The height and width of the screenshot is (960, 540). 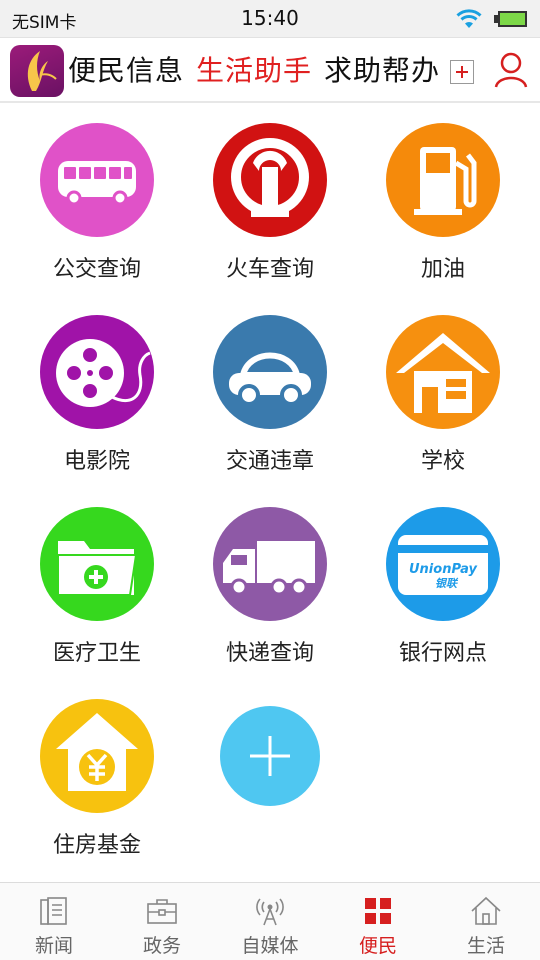 What do you see at coordinates (469, 18) in the screenshot?
I see `wifi-icon` at bounding box center [469, 18].